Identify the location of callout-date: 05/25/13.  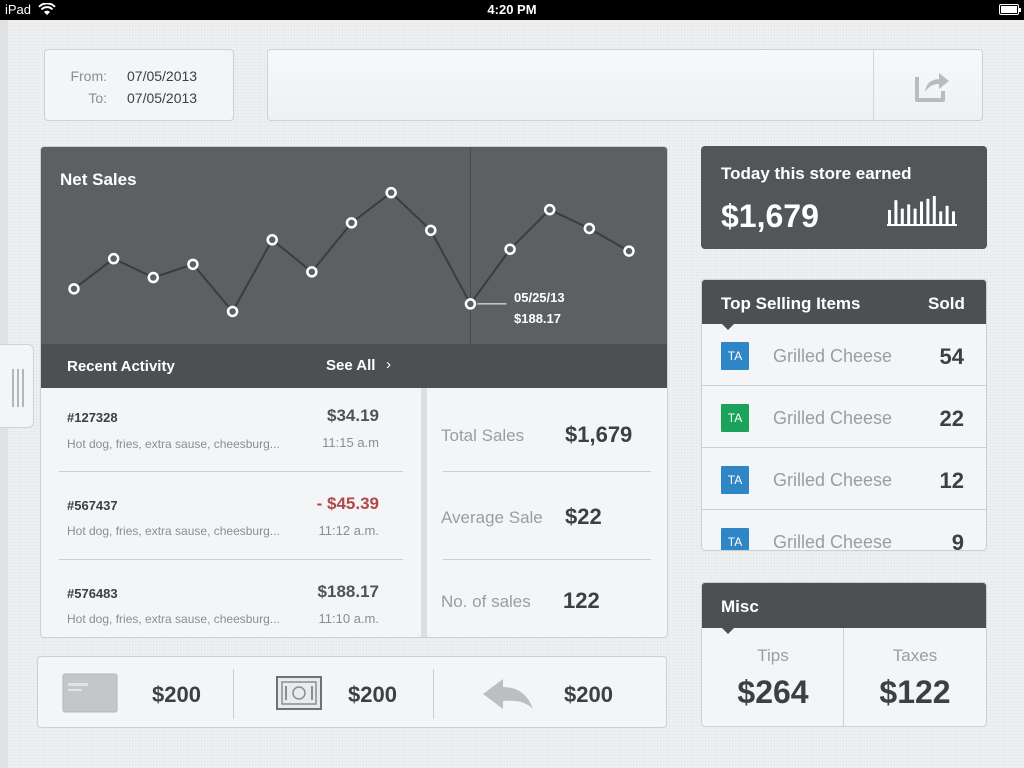
(539, 297).